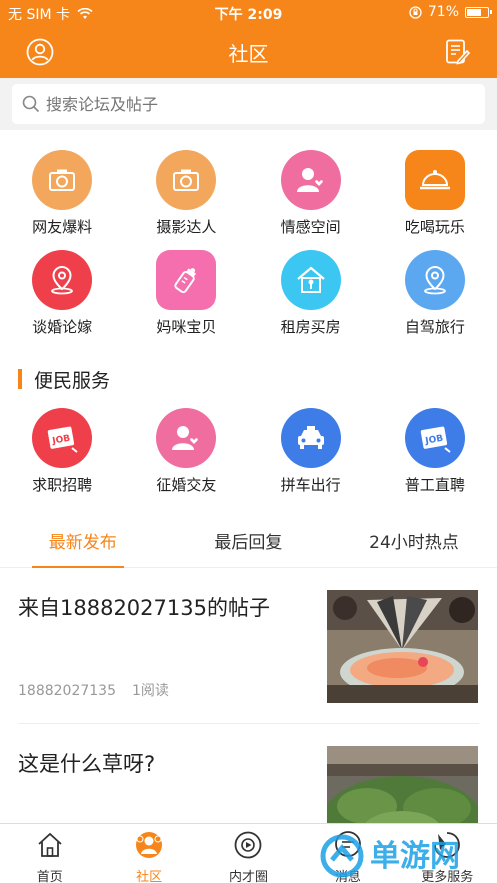 The height and width of the screenshot is (883, 497). Describe the element at coordinates (62, 227) in the screenshot. I see `category-label: 网友爆料` at that location.